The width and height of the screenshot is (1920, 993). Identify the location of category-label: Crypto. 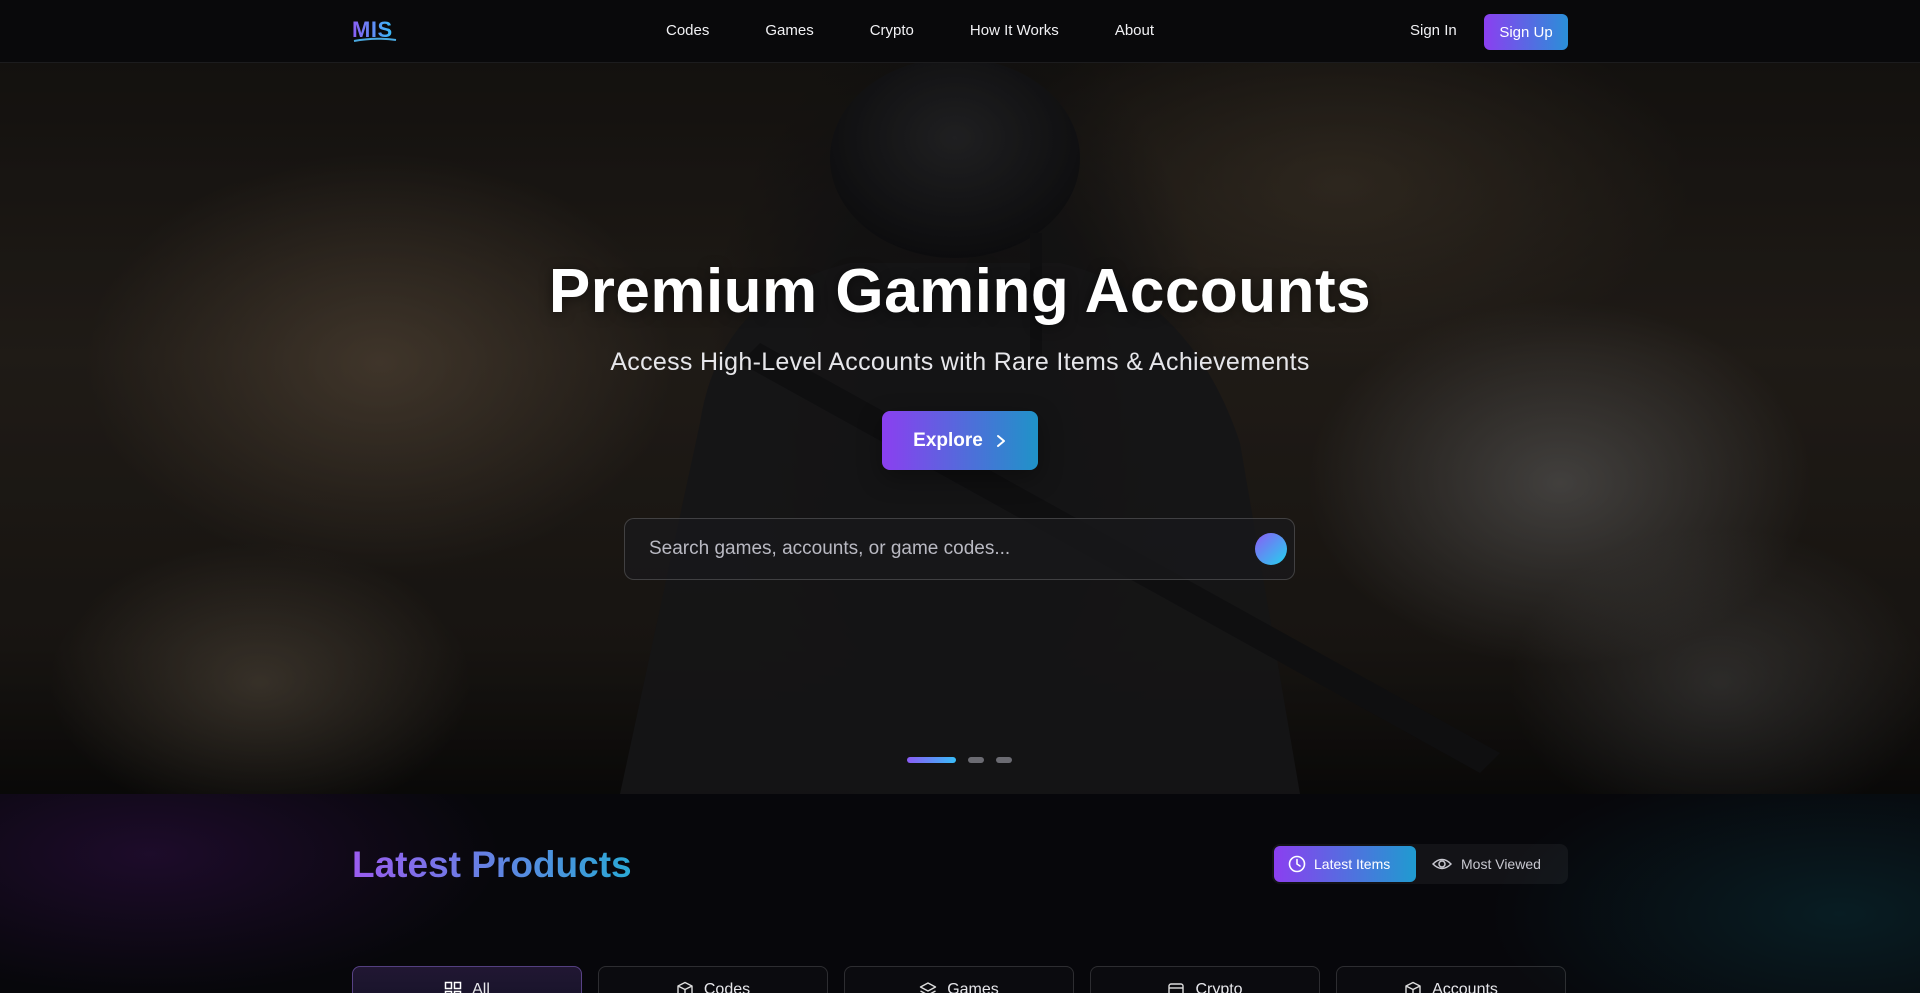
(1219, 987).